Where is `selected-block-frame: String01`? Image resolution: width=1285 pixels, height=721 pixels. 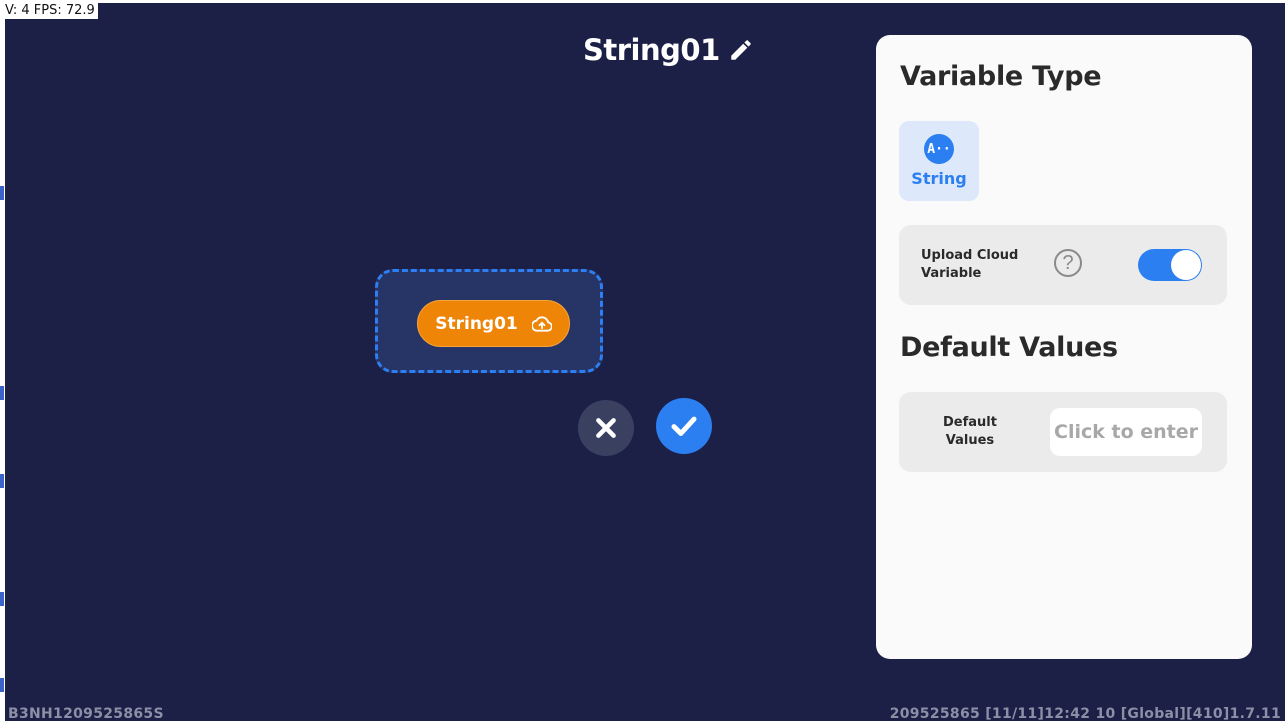
selected-block-frame: String01 is located at coordinates (489, 321).